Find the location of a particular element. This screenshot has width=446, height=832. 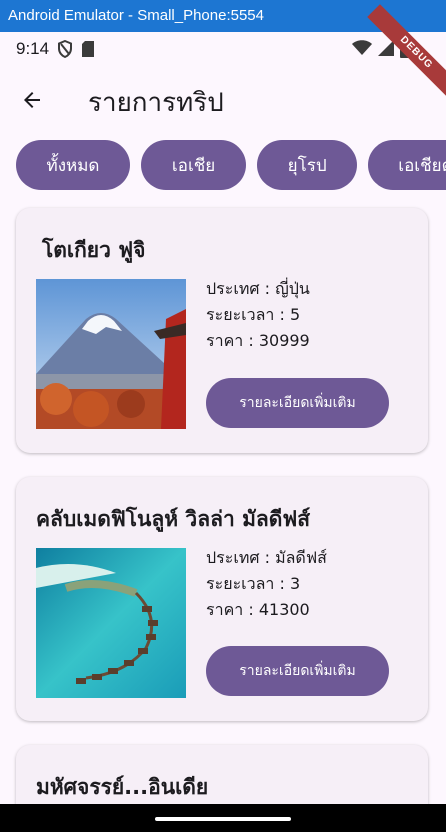

arrow-back-icon is located at coordinates (32, 100).